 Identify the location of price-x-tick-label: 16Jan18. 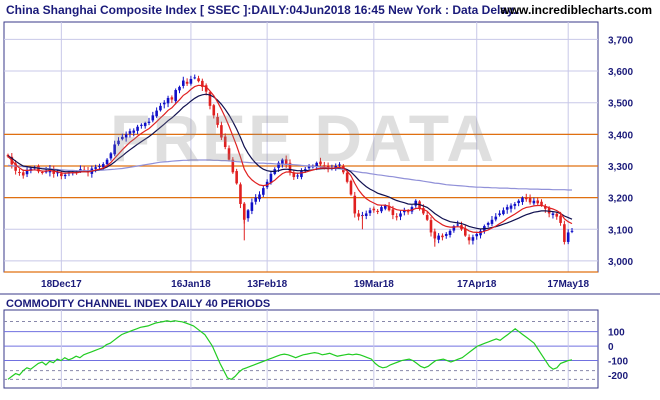
(191, 284).